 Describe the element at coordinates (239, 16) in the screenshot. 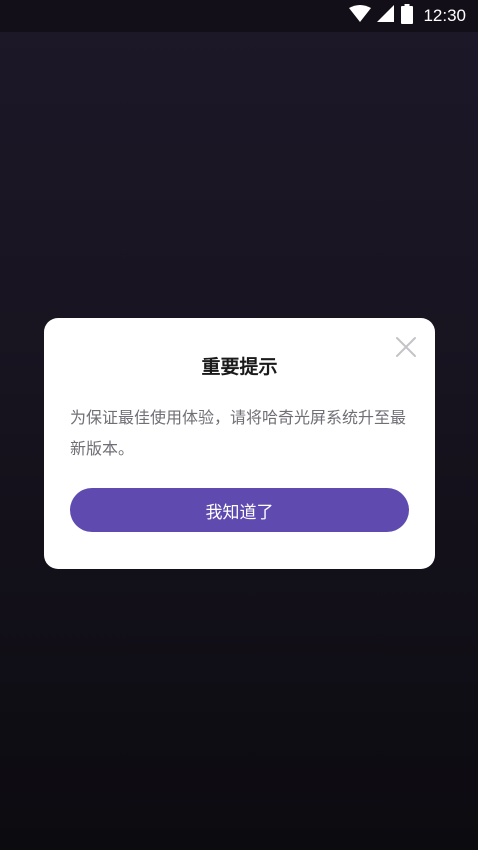

I see `status-bar: 12:30` at that location.